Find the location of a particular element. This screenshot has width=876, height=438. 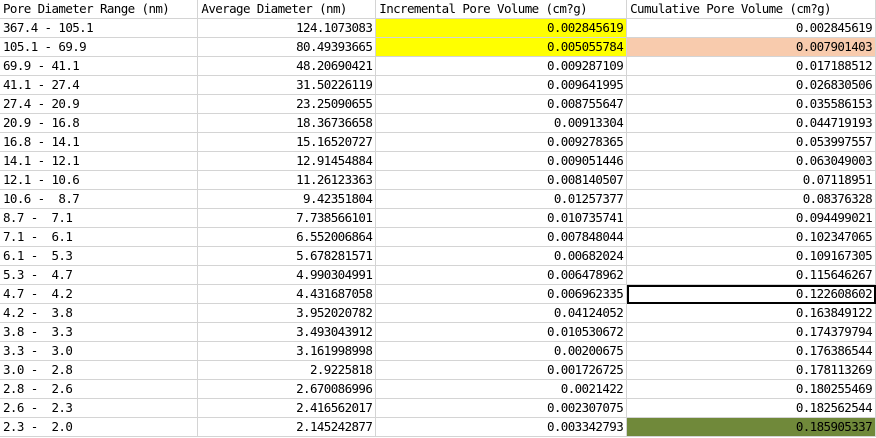

cell-pore-diameter-range: 20.9 - 16.8 is located at coordinates (99, 123).